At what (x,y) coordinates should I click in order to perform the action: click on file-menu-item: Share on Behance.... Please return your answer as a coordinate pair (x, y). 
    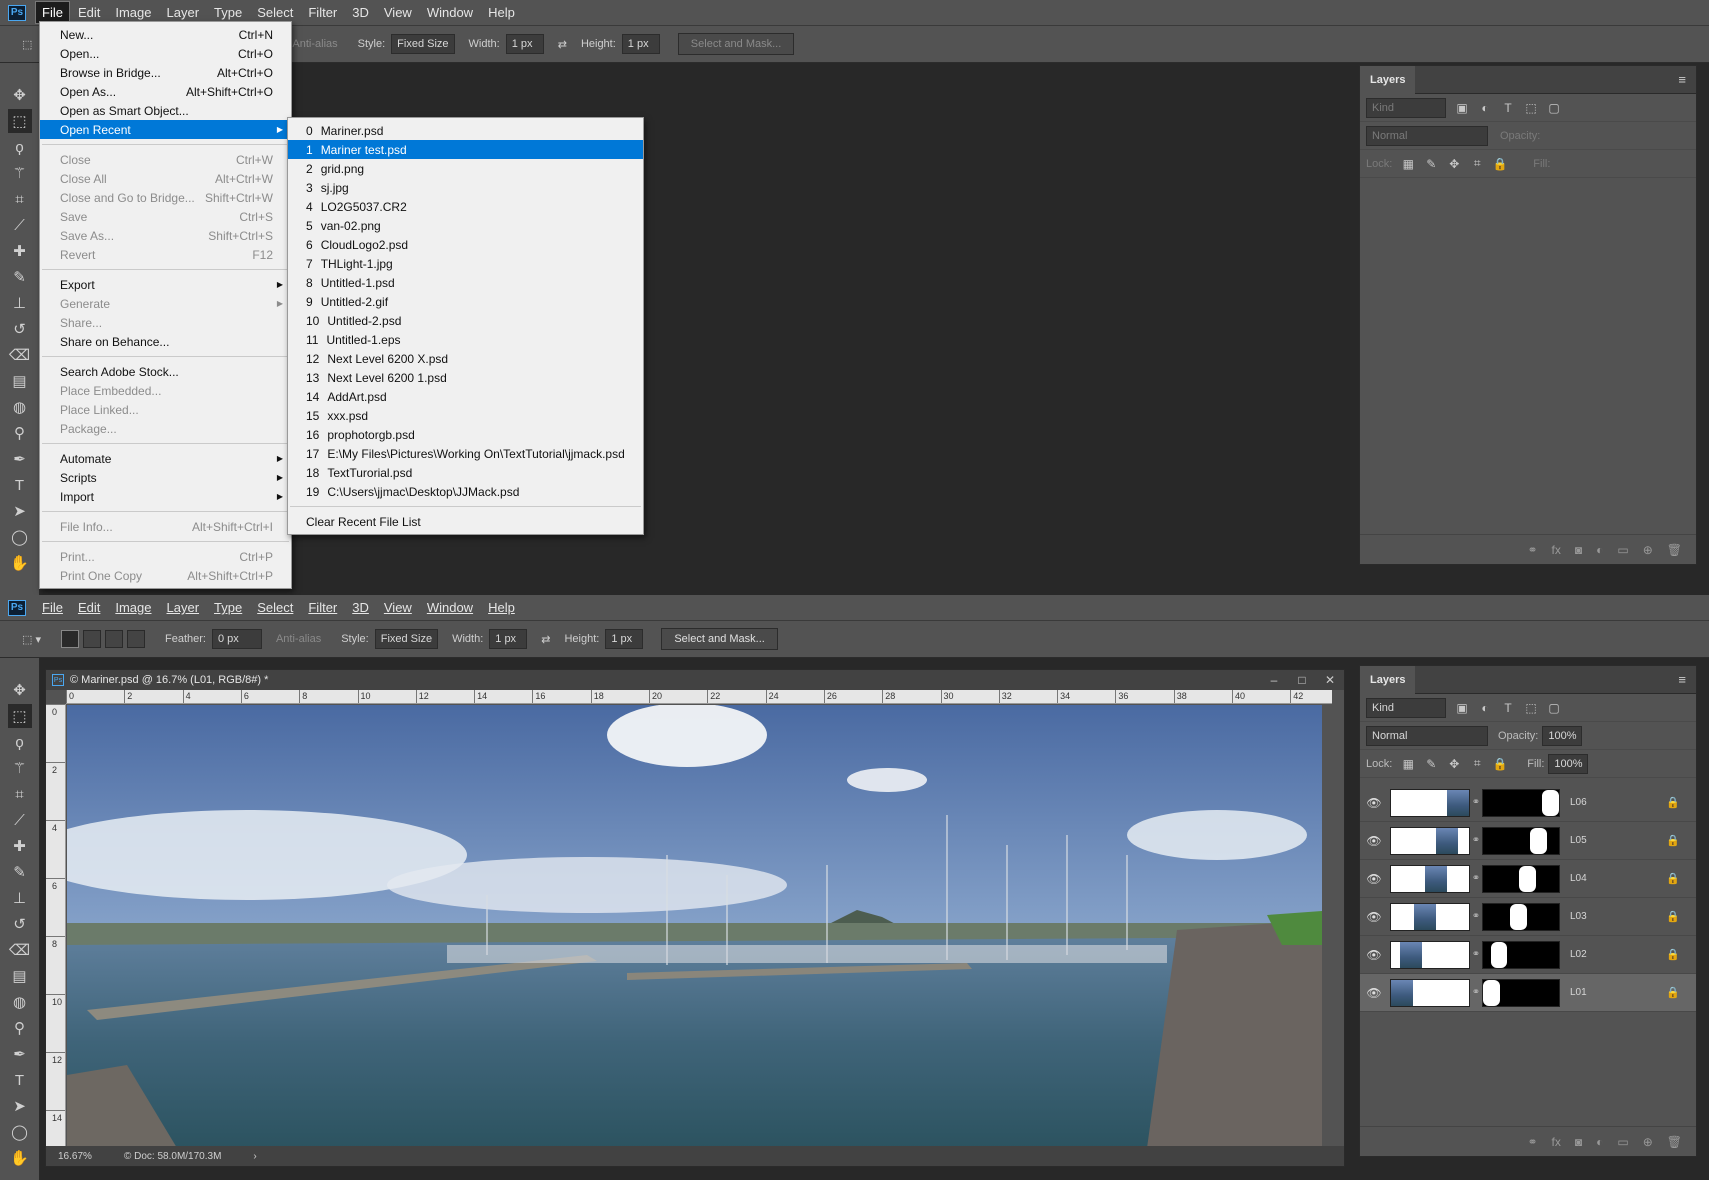
    Looking at the image, I should click on (165, 341).